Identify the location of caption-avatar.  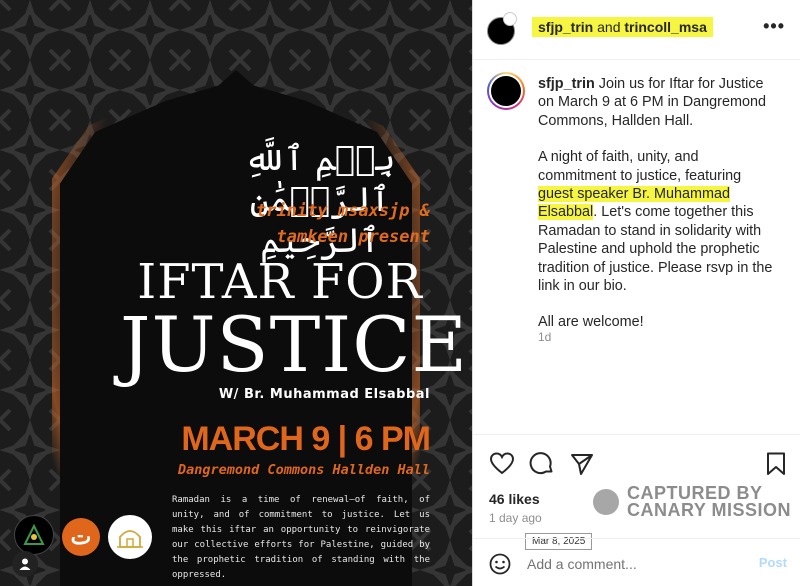
(506, 91).